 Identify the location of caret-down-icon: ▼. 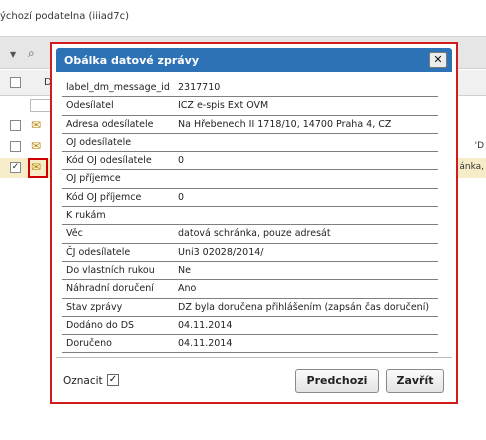
(13, 54).